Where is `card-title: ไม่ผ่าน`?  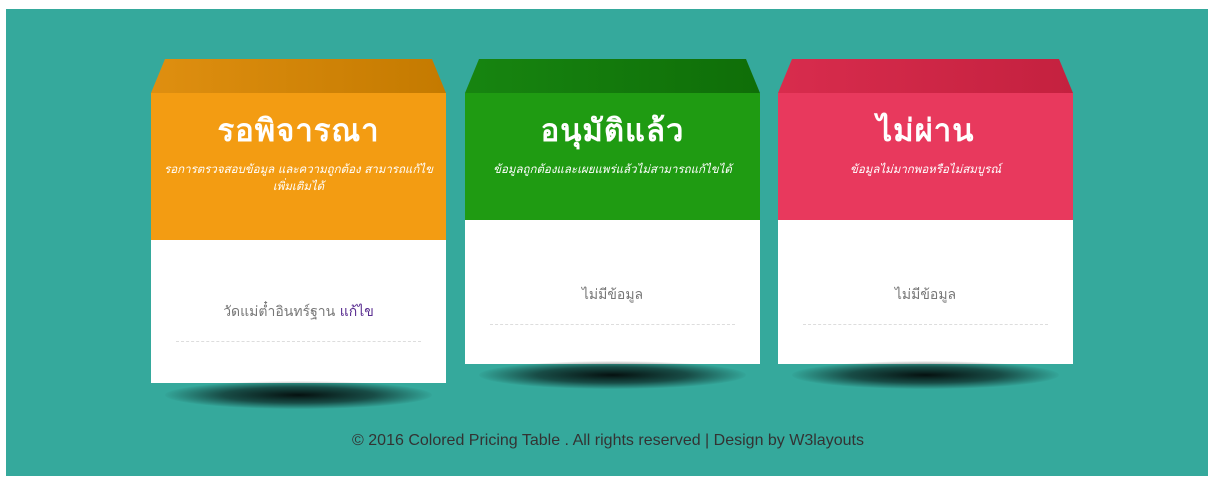 card-title: ไม่ผ่าน is located at coordinates (925, 131).